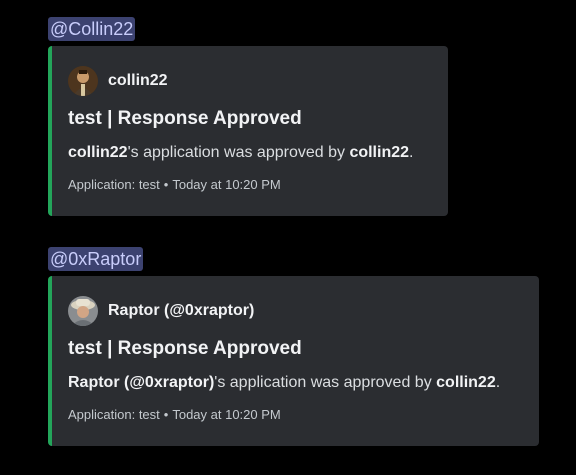 This screenshot has height=475, width=576. Describe the element at coordinates (98, 152) in the screenshot. I see `applicant-name: collin22` at that location.